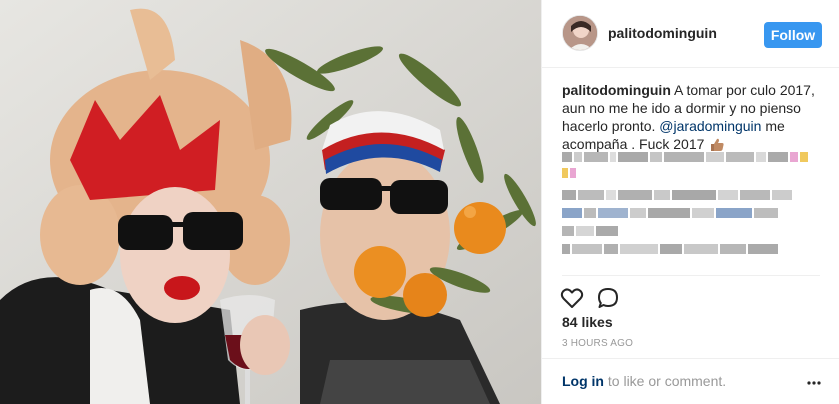  I want to click on login-link: Log in, so click(583, 381).